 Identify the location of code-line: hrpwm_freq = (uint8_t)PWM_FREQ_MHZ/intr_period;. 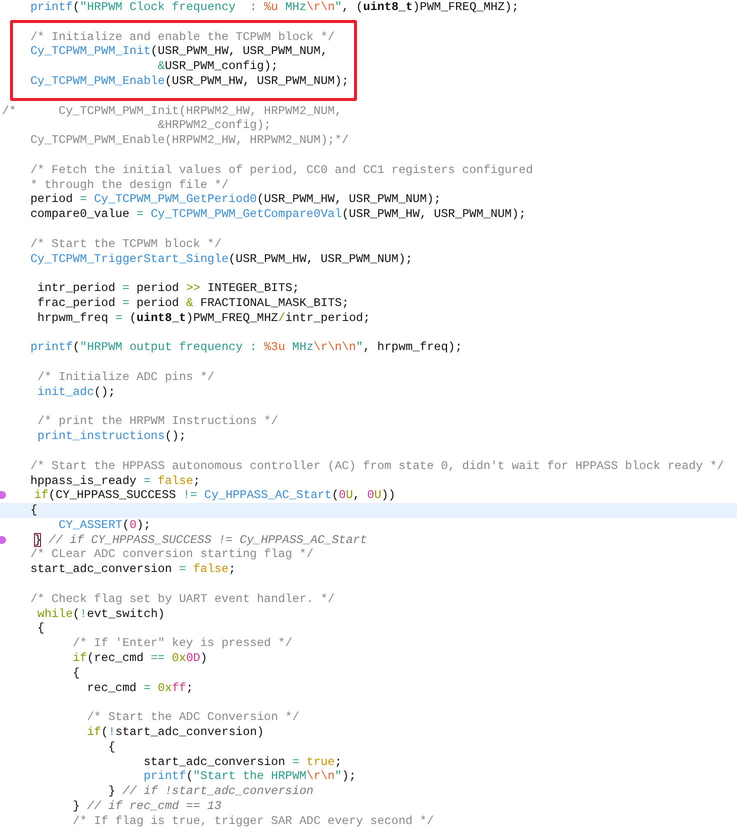
(204, 318).